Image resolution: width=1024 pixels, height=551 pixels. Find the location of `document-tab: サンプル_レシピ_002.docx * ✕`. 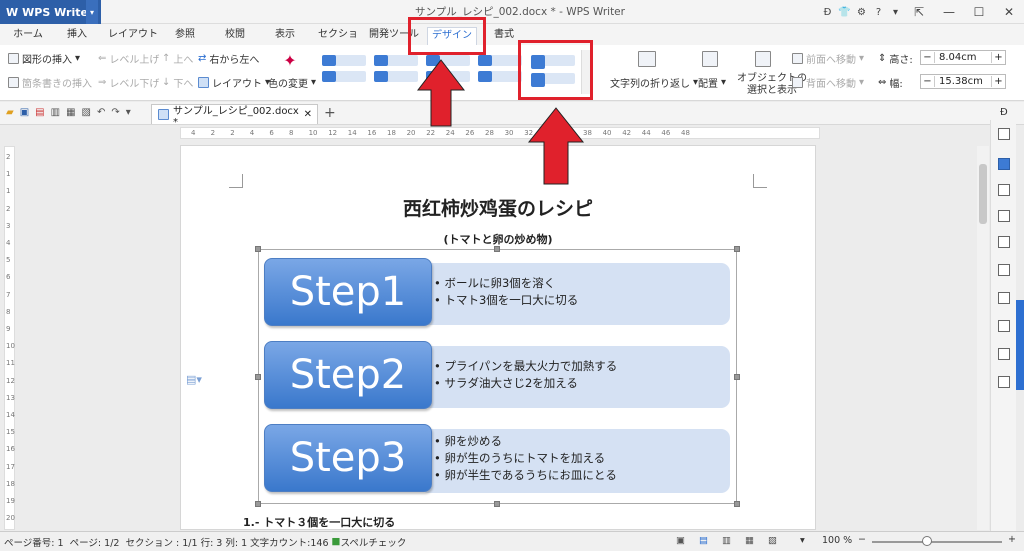

document-tab: サンプル_レシピ_002.docx * ✕ is located at coordinates (234, 116).